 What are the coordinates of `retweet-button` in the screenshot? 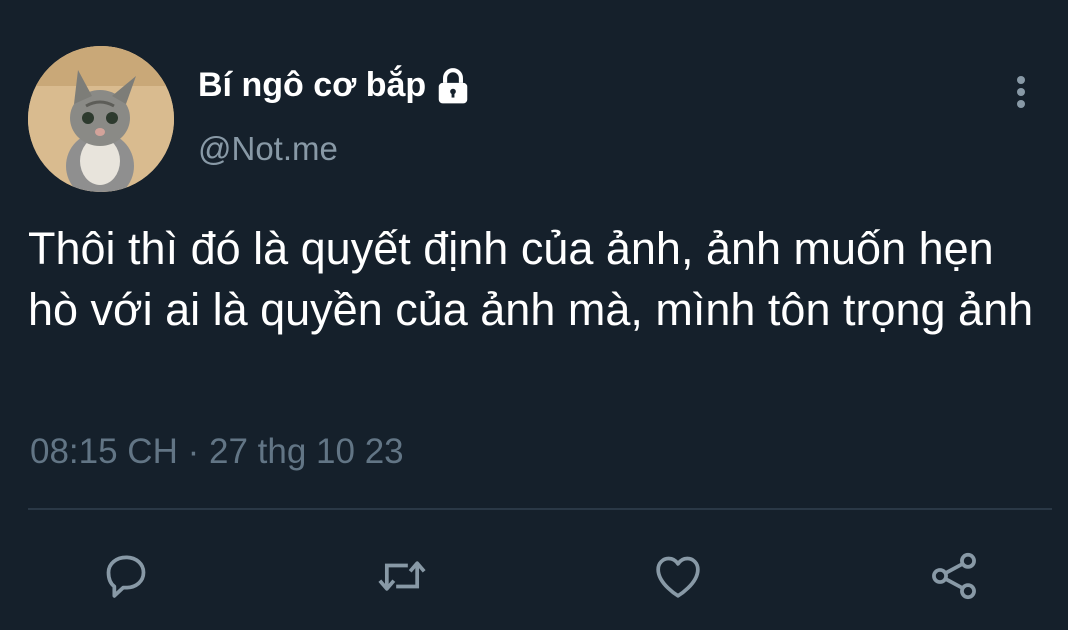 It's located at (402, 576).